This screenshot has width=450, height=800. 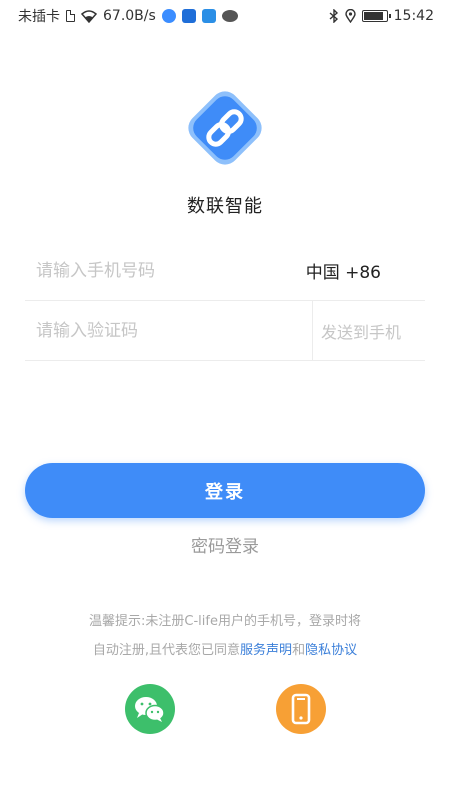 I want to click on status-bar-right: 15:42, so click(x=381, y=16).